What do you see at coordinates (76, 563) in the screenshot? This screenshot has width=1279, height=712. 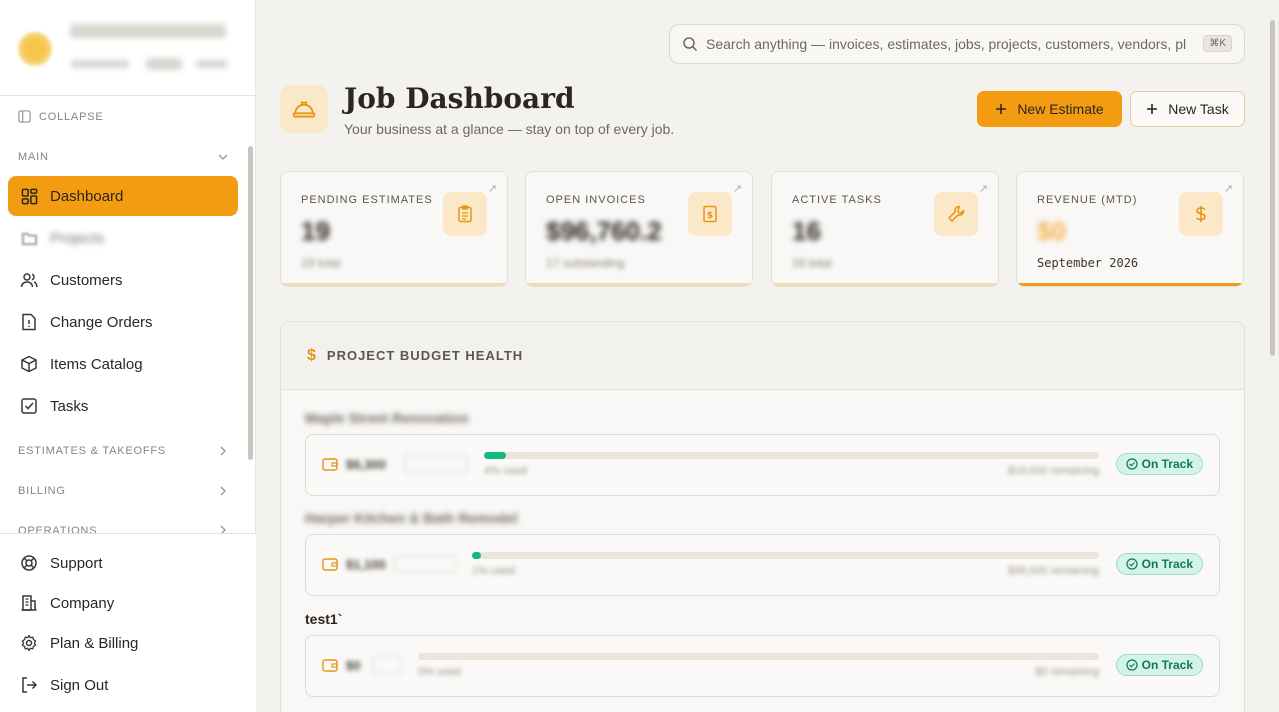 I see `sidebar-item-label: Support` at bounding box center [76, 563].